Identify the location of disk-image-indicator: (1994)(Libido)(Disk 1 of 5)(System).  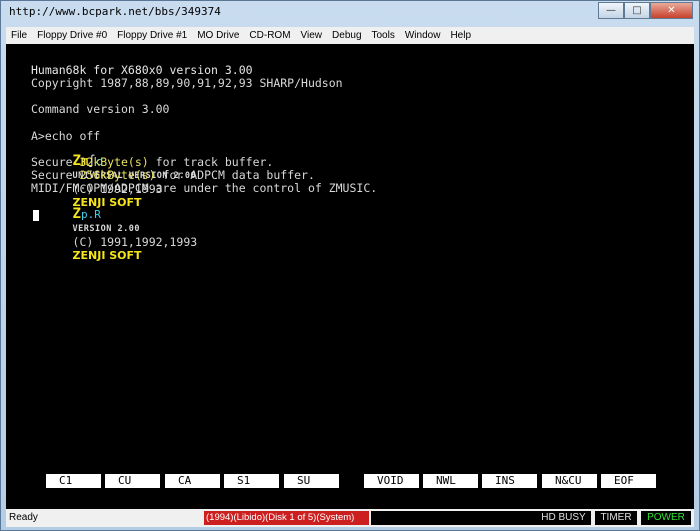
(286, 518).